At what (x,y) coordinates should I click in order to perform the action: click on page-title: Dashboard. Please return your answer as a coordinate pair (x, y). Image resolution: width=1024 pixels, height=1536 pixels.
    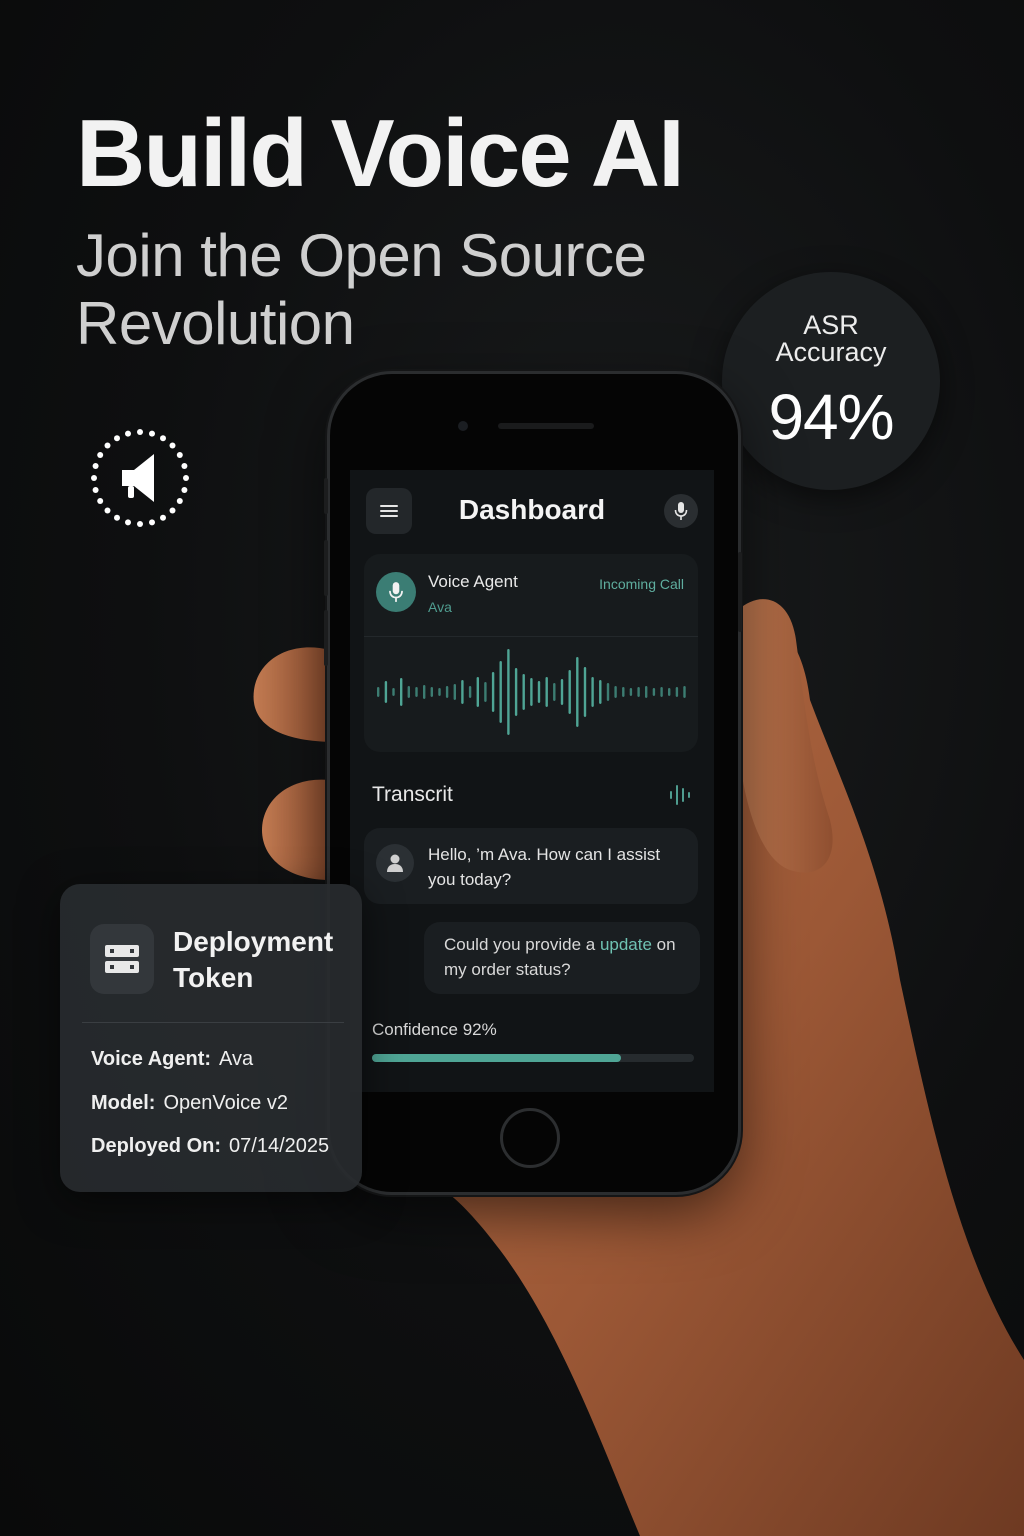
    Looking at the image, I should click on (532, 509).